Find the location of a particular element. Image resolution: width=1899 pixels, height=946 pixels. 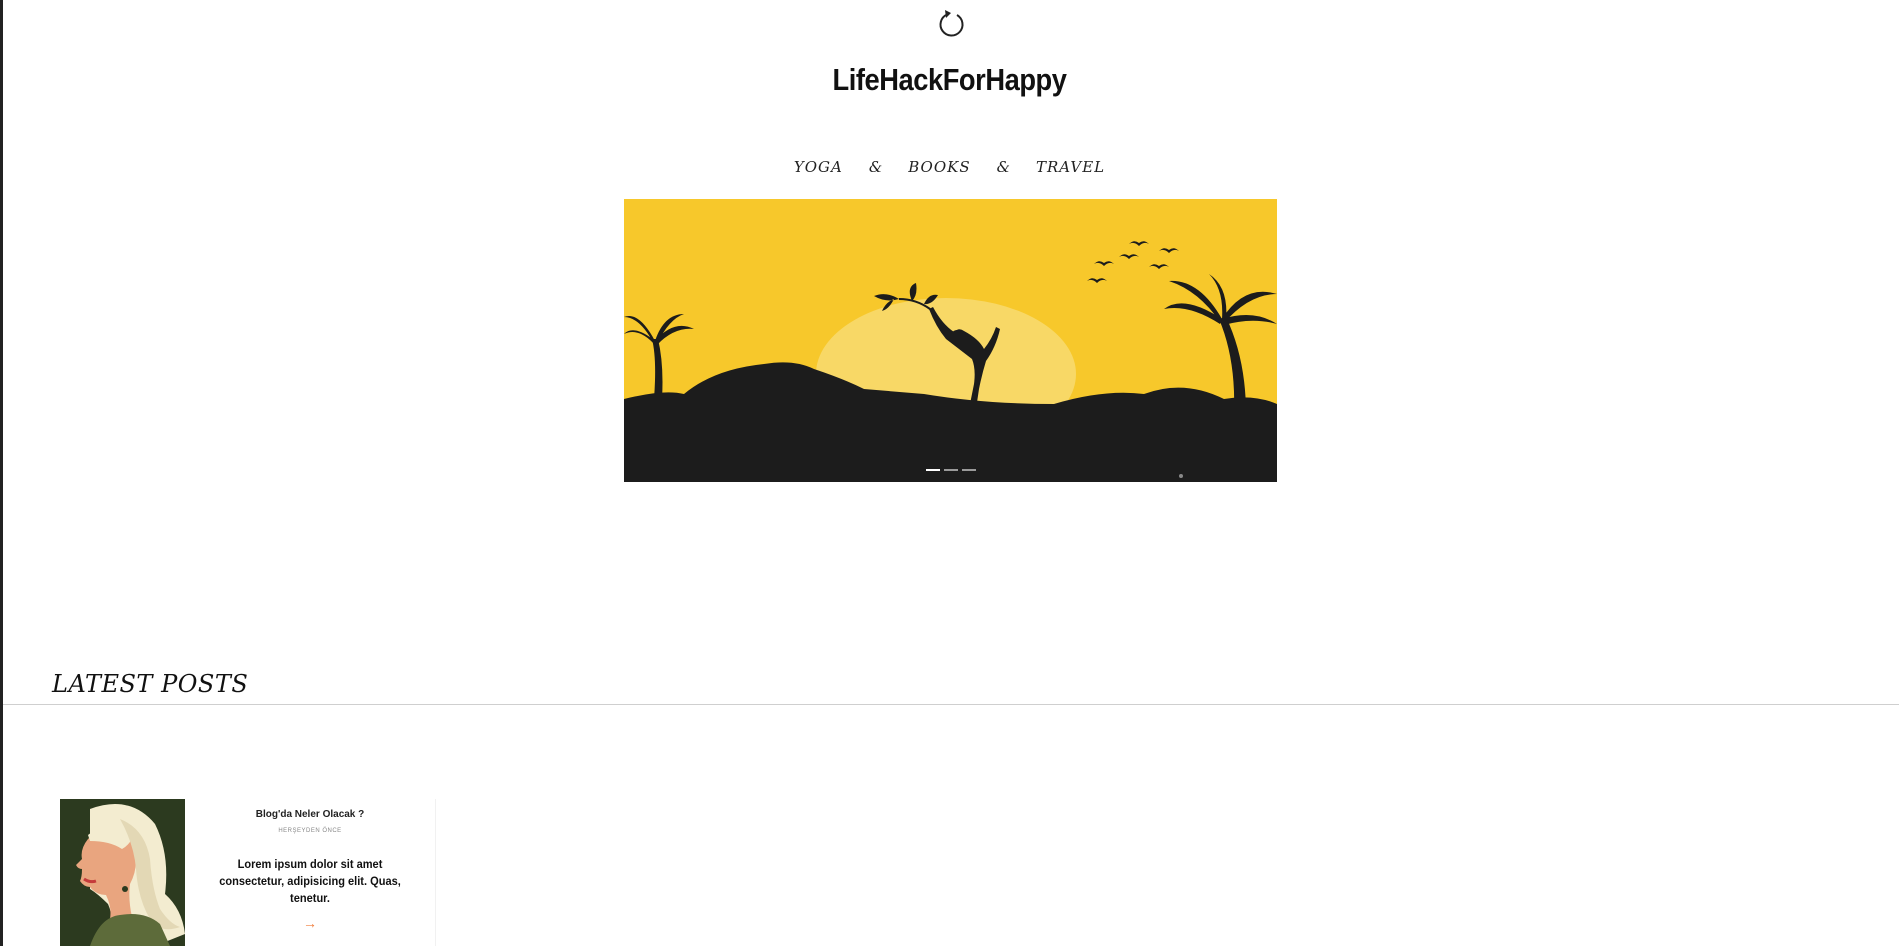

refresh-logo-icon is located at coordinates (952, 24).